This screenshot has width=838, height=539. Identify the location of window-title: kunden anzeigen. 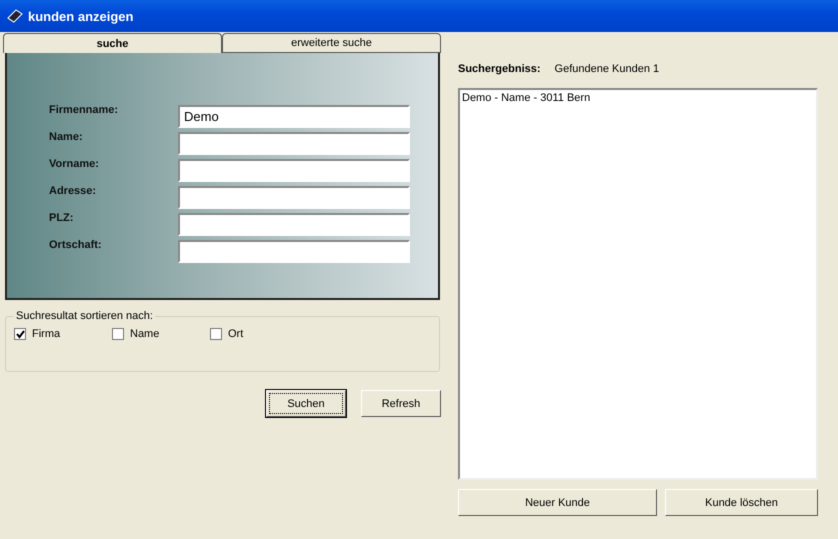
(81, 16).